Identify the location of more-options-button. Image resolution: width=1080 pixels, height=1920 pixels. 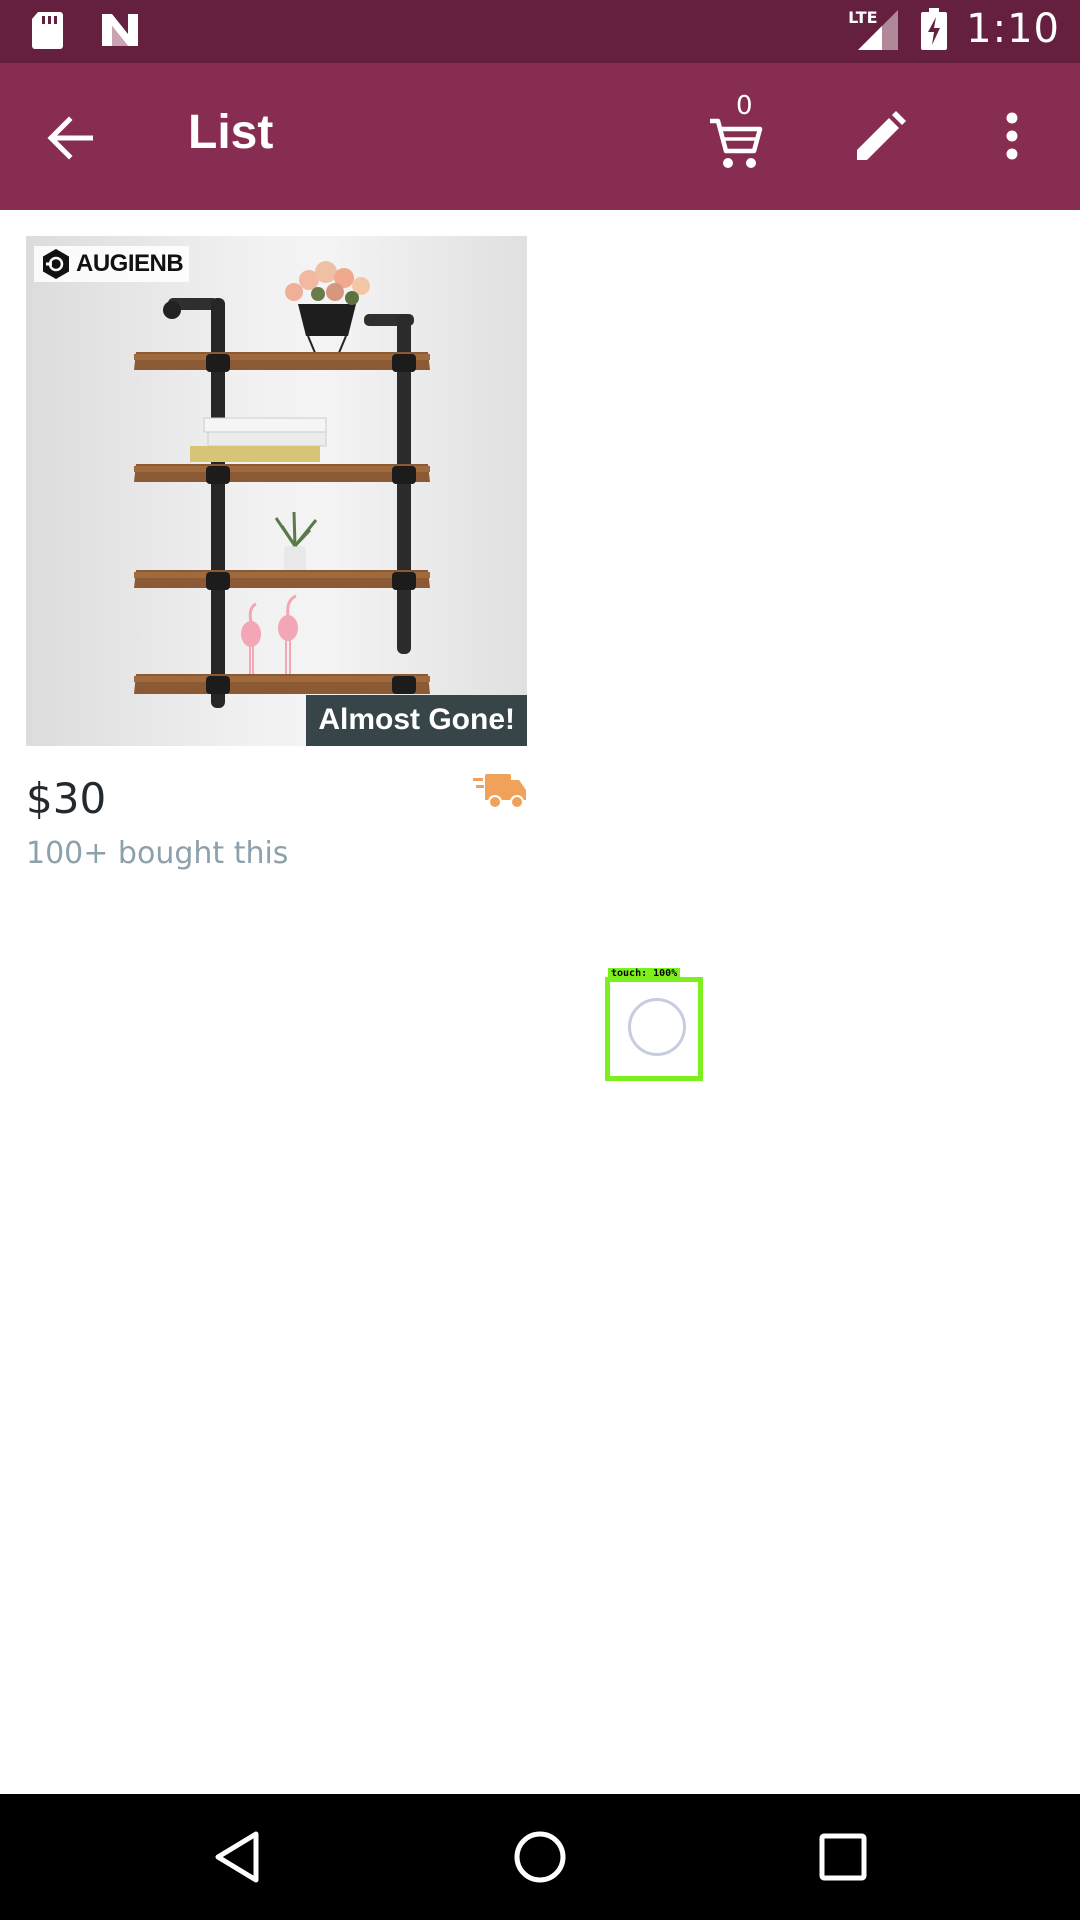
(1012, 136).